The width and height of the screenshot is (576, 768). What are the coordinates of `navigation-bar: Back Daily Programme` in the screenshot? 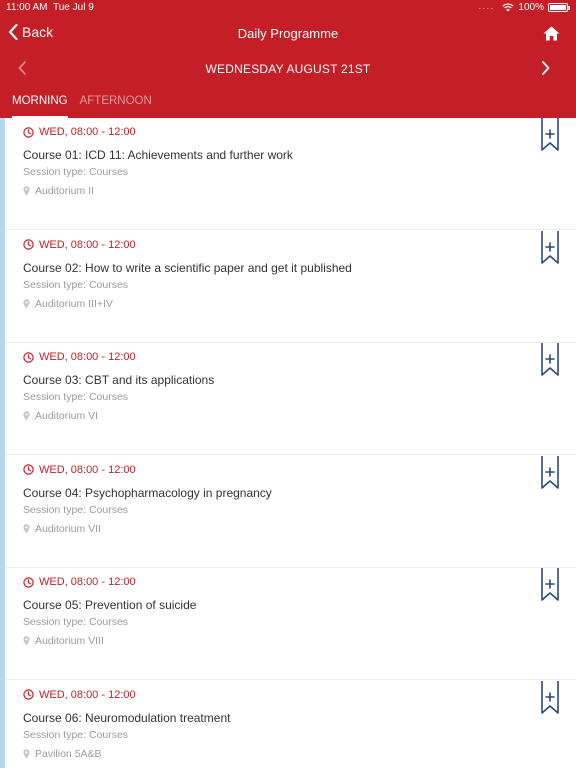 It's located at (288, 34).